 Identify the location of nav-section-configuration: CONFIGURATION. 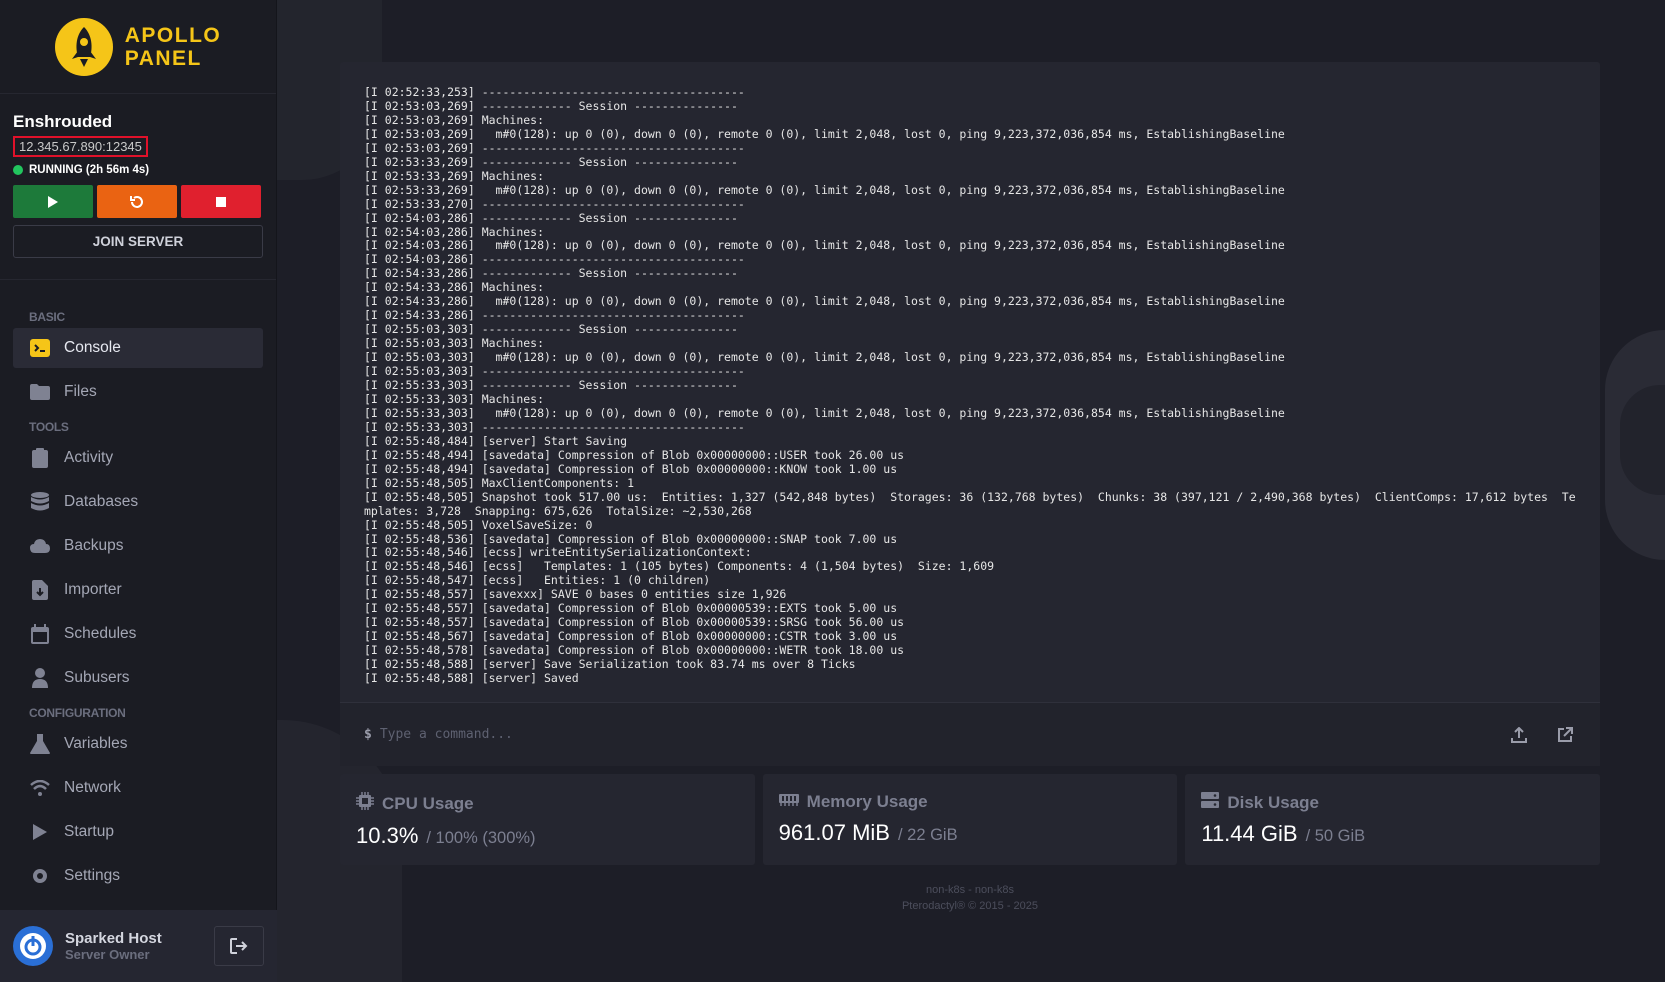
(77, 713).